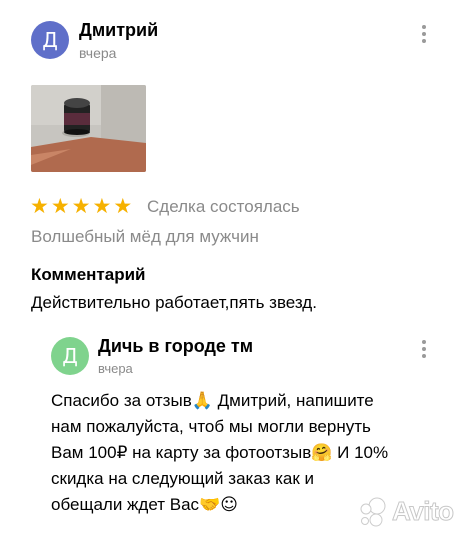  What do you see at coordinates (115, 368) in the screenshot?
I see `reply-date: вчера` at bounding box center [115, 368].